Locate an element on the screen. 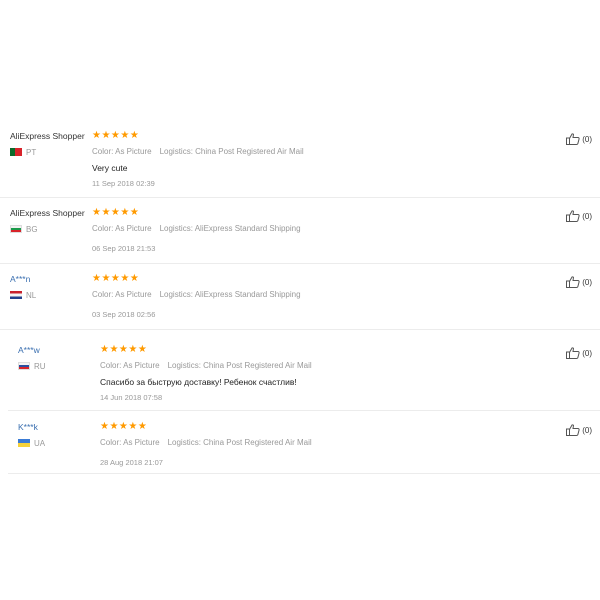 The height and width of the screenshot is (600, 600). review-date: 11 Sep 2018 02:39 is located at coordinates (123, 183).